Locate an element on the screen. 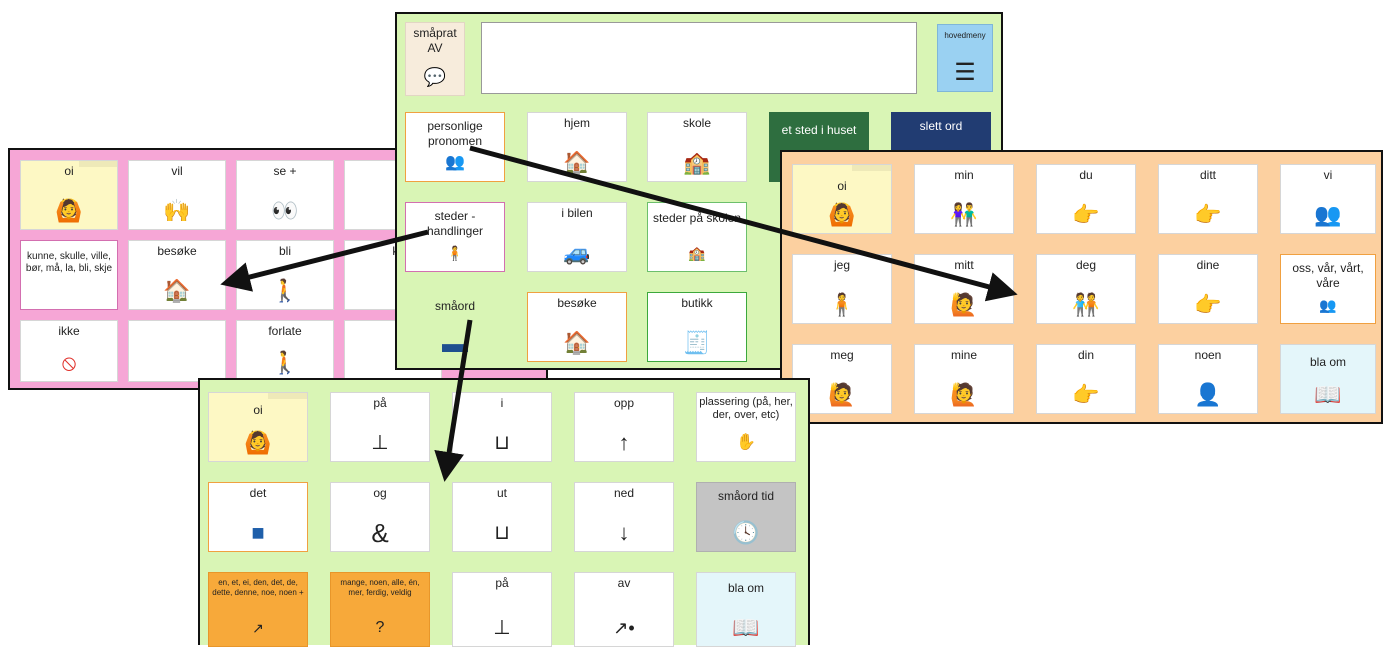 The height and width of the screenshot is (647, 1383). mitt-button: mitt 🙋 is located at coordinates (964, 289).